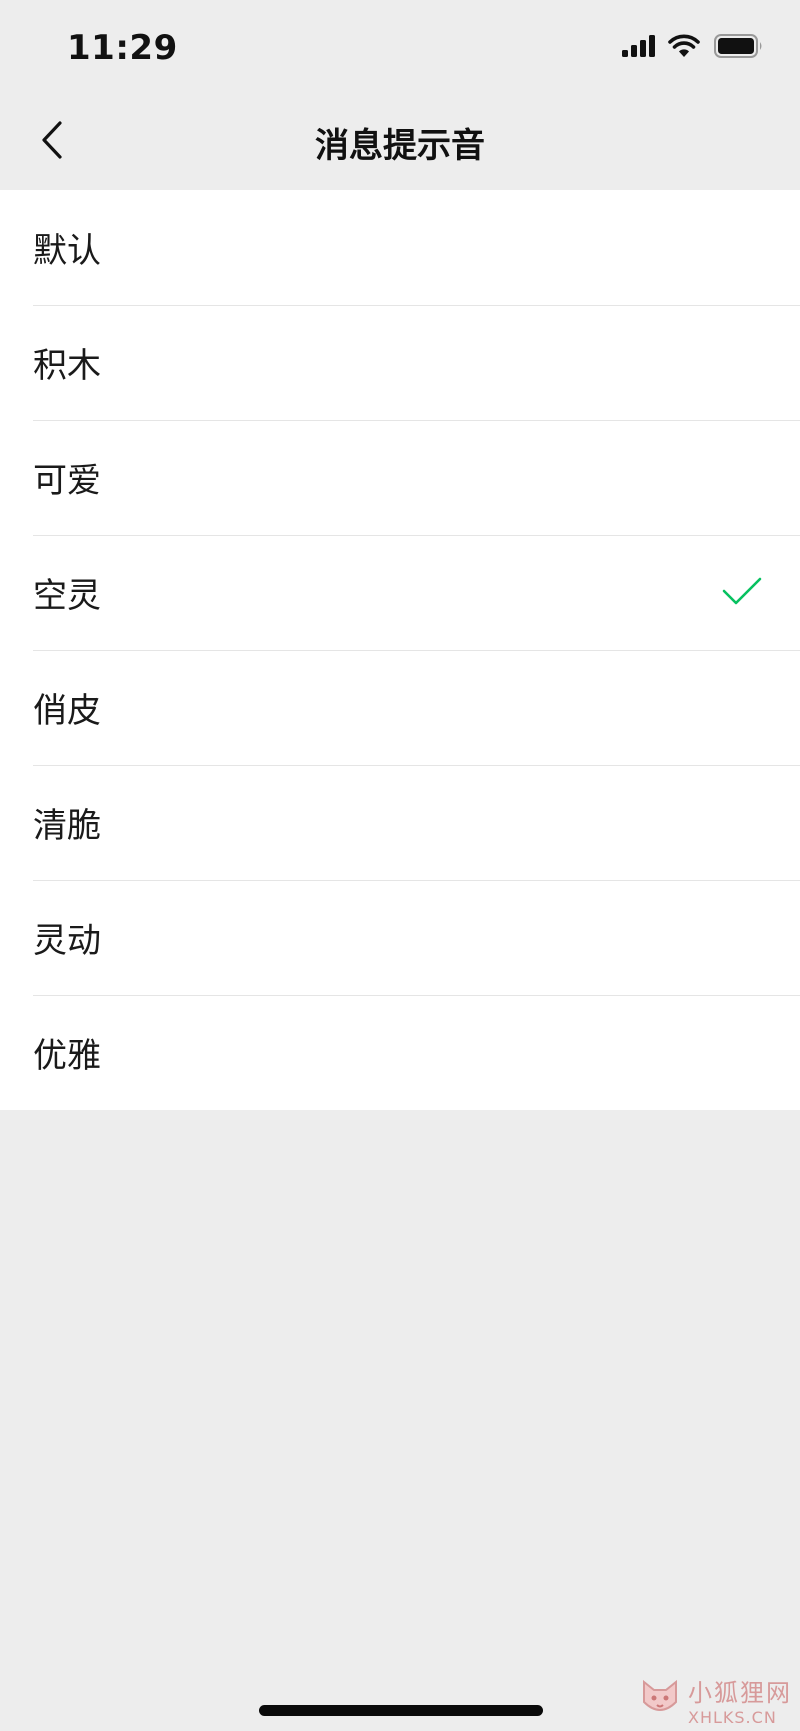 The image size is (800, 1731). I want to click on list-item: 俏皮, so click(400, 707).